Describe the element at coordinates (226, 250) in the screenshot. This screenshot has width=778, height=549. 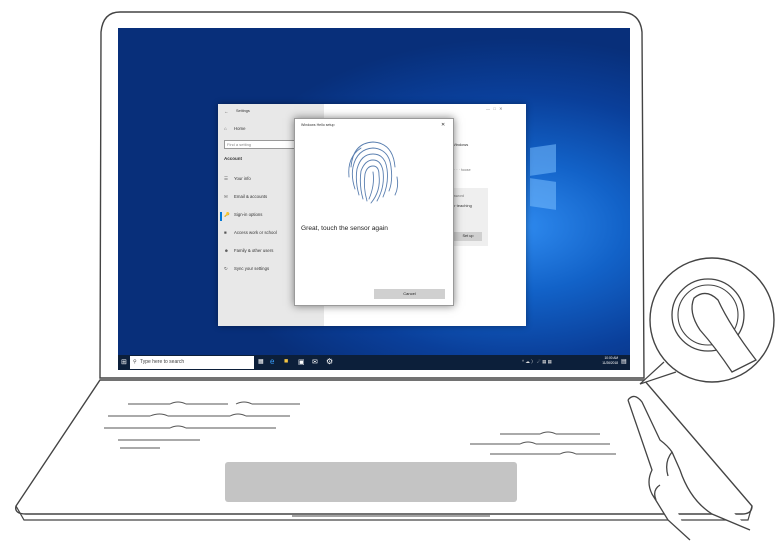
I see `people-icon: ☻` at that location.